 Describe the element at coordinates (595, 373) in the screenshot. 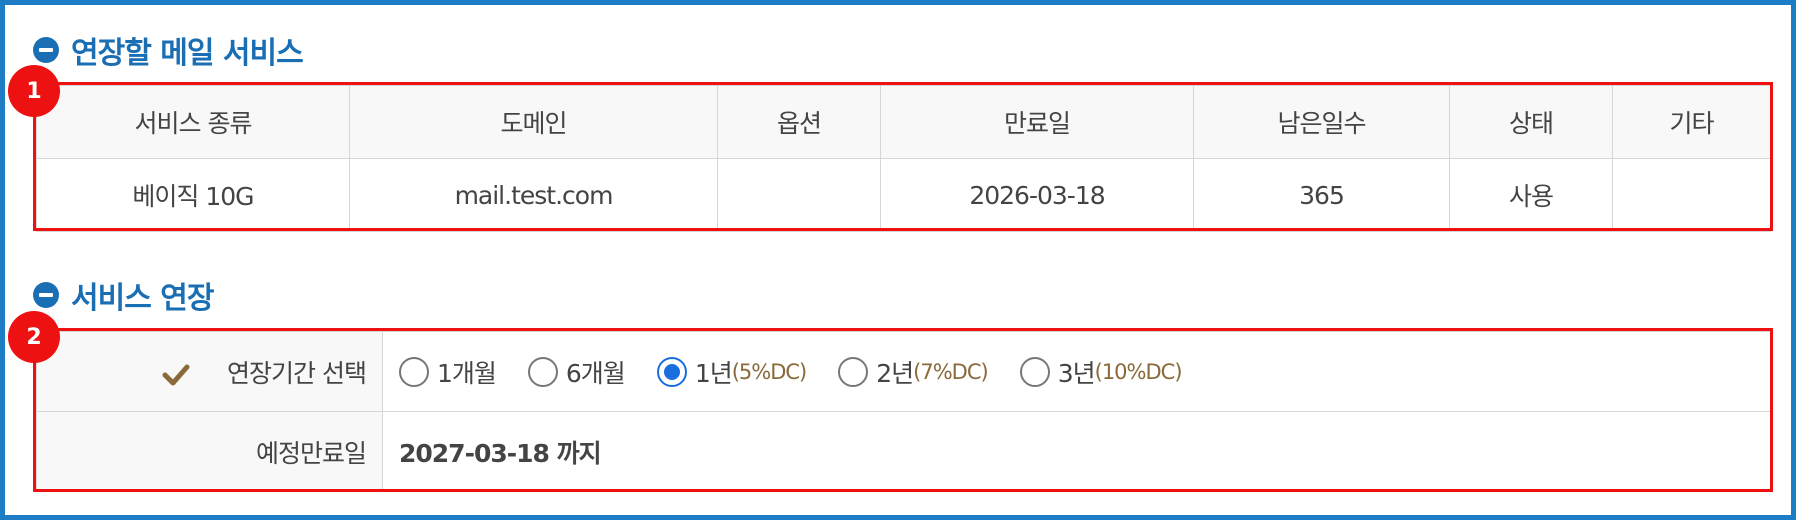

I see `radio-option-label: 6개월` at that location.